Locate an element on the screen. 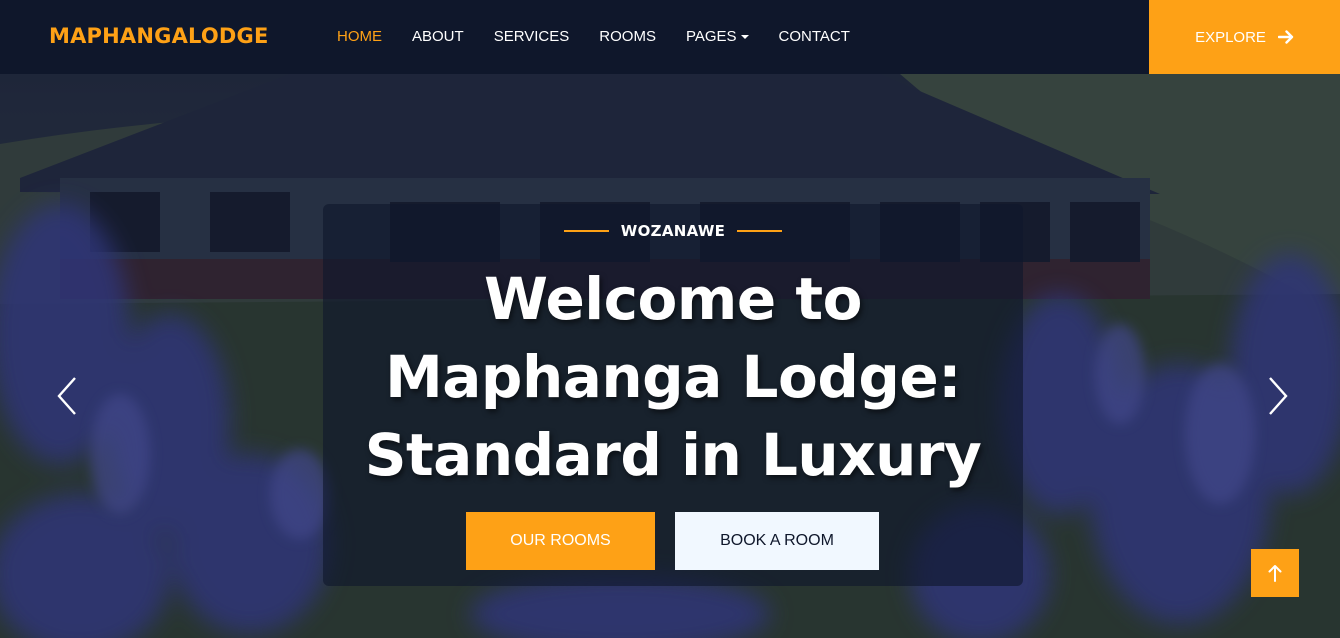 The image size is (1340, 638). chevron-left-icon is located at coordinates (66, 396).